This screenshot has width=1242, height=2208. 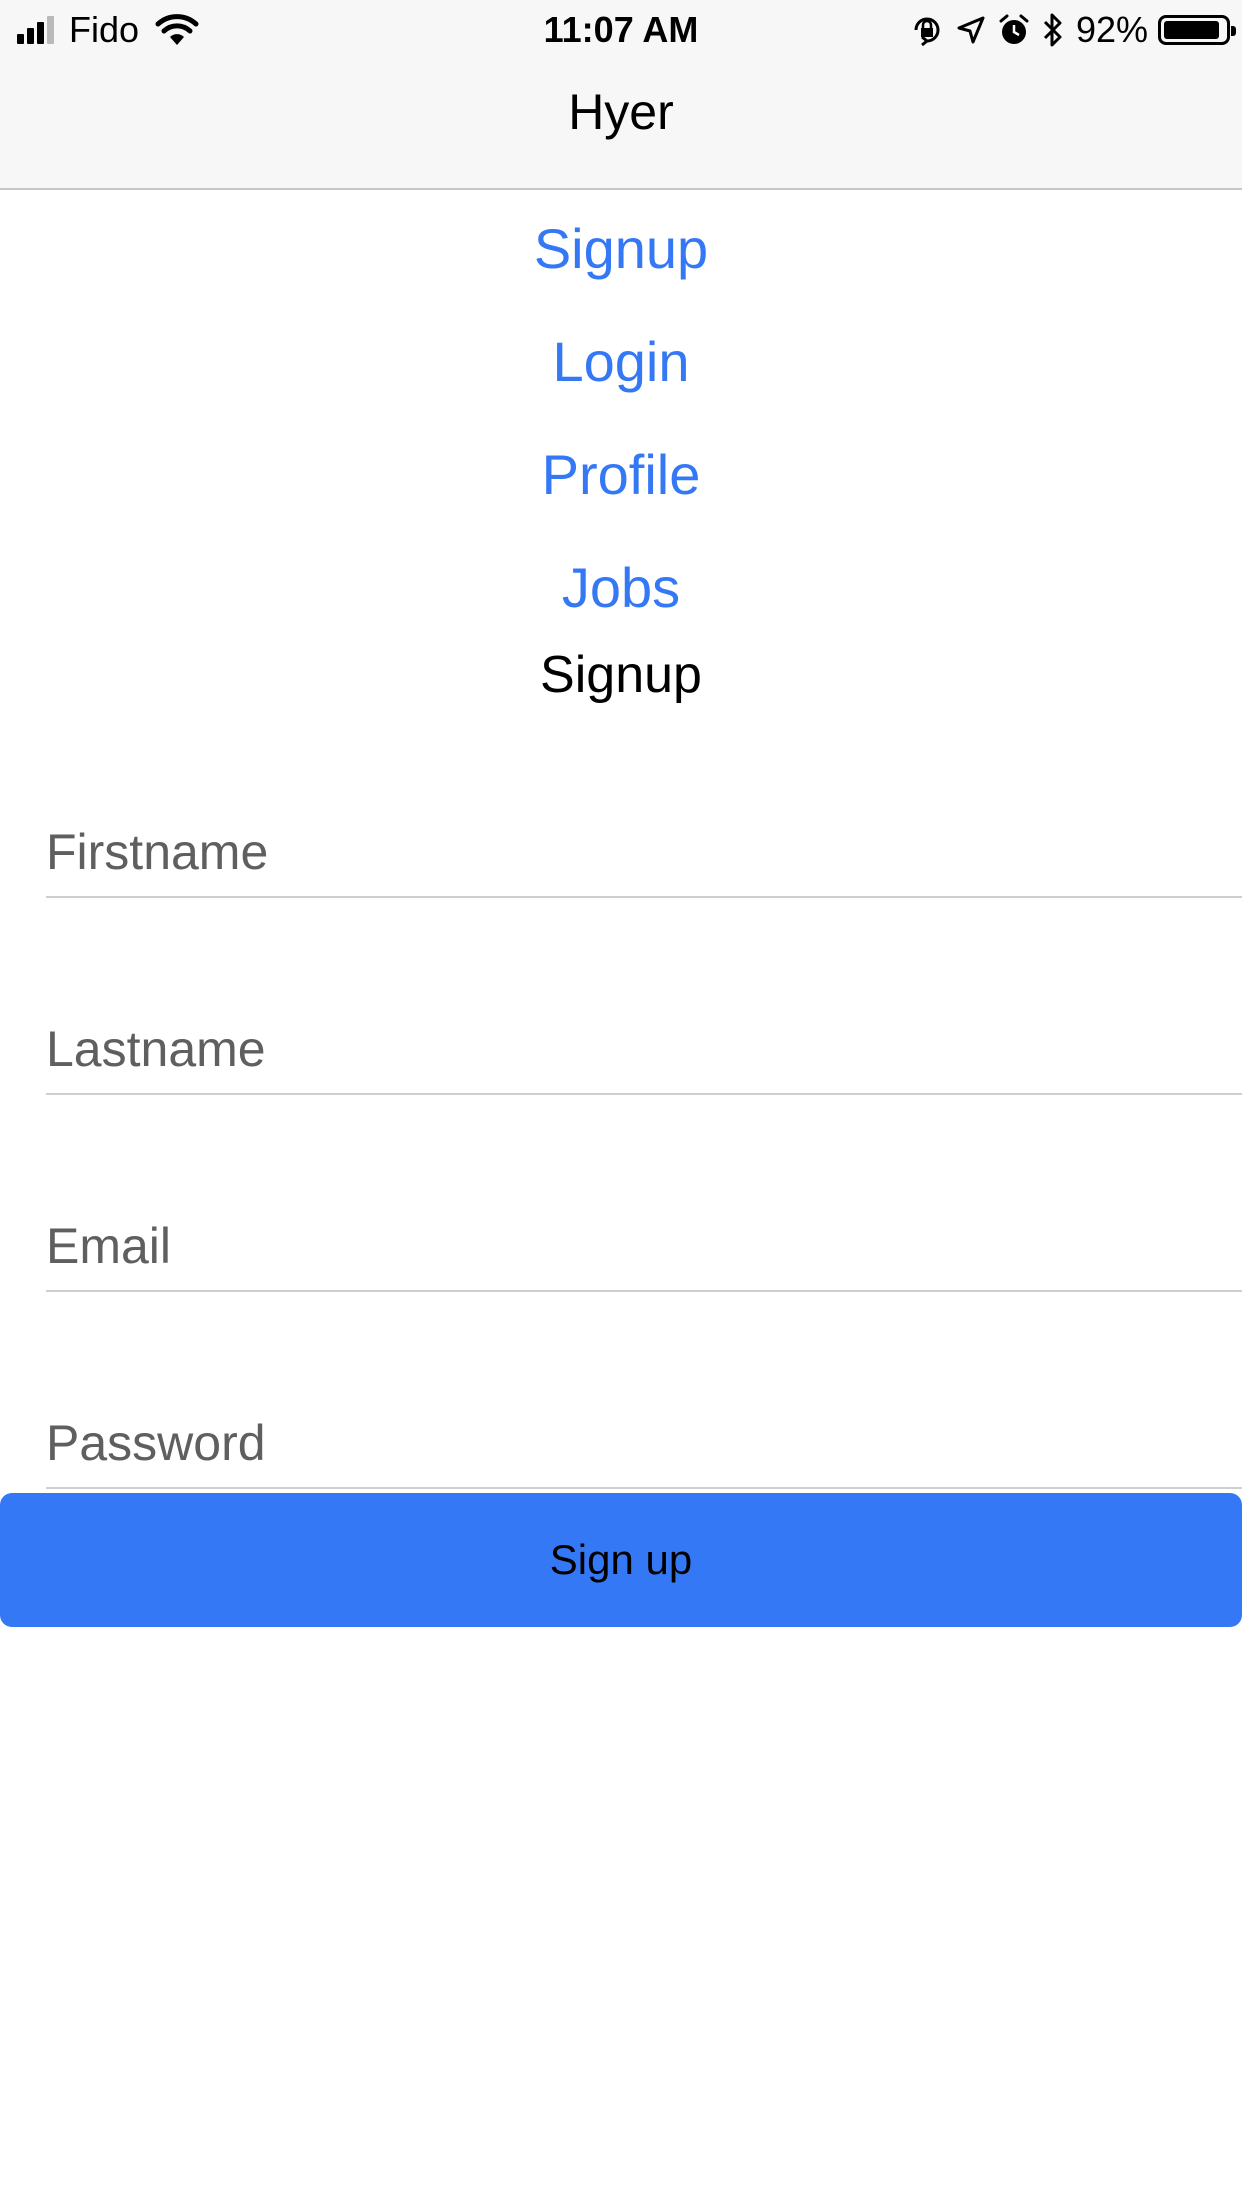 I want to click on sign-up-button: Sign up, so click(x=621, y=1560).